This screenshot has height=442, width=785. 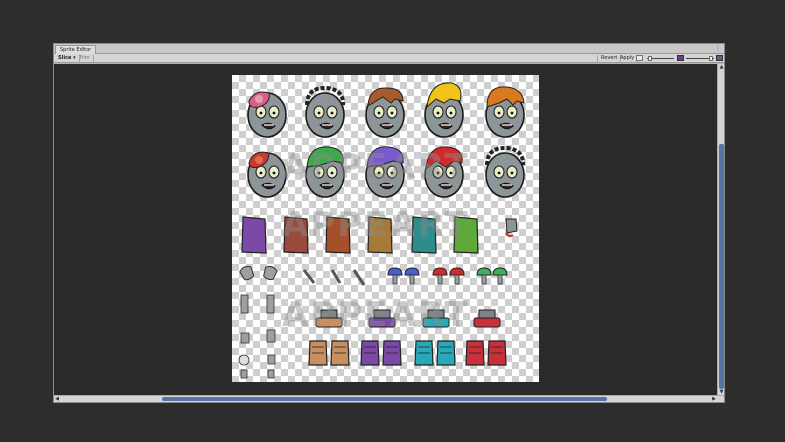 I want to click on scroll-right-icon: ▶, so click(x=714, y=399).